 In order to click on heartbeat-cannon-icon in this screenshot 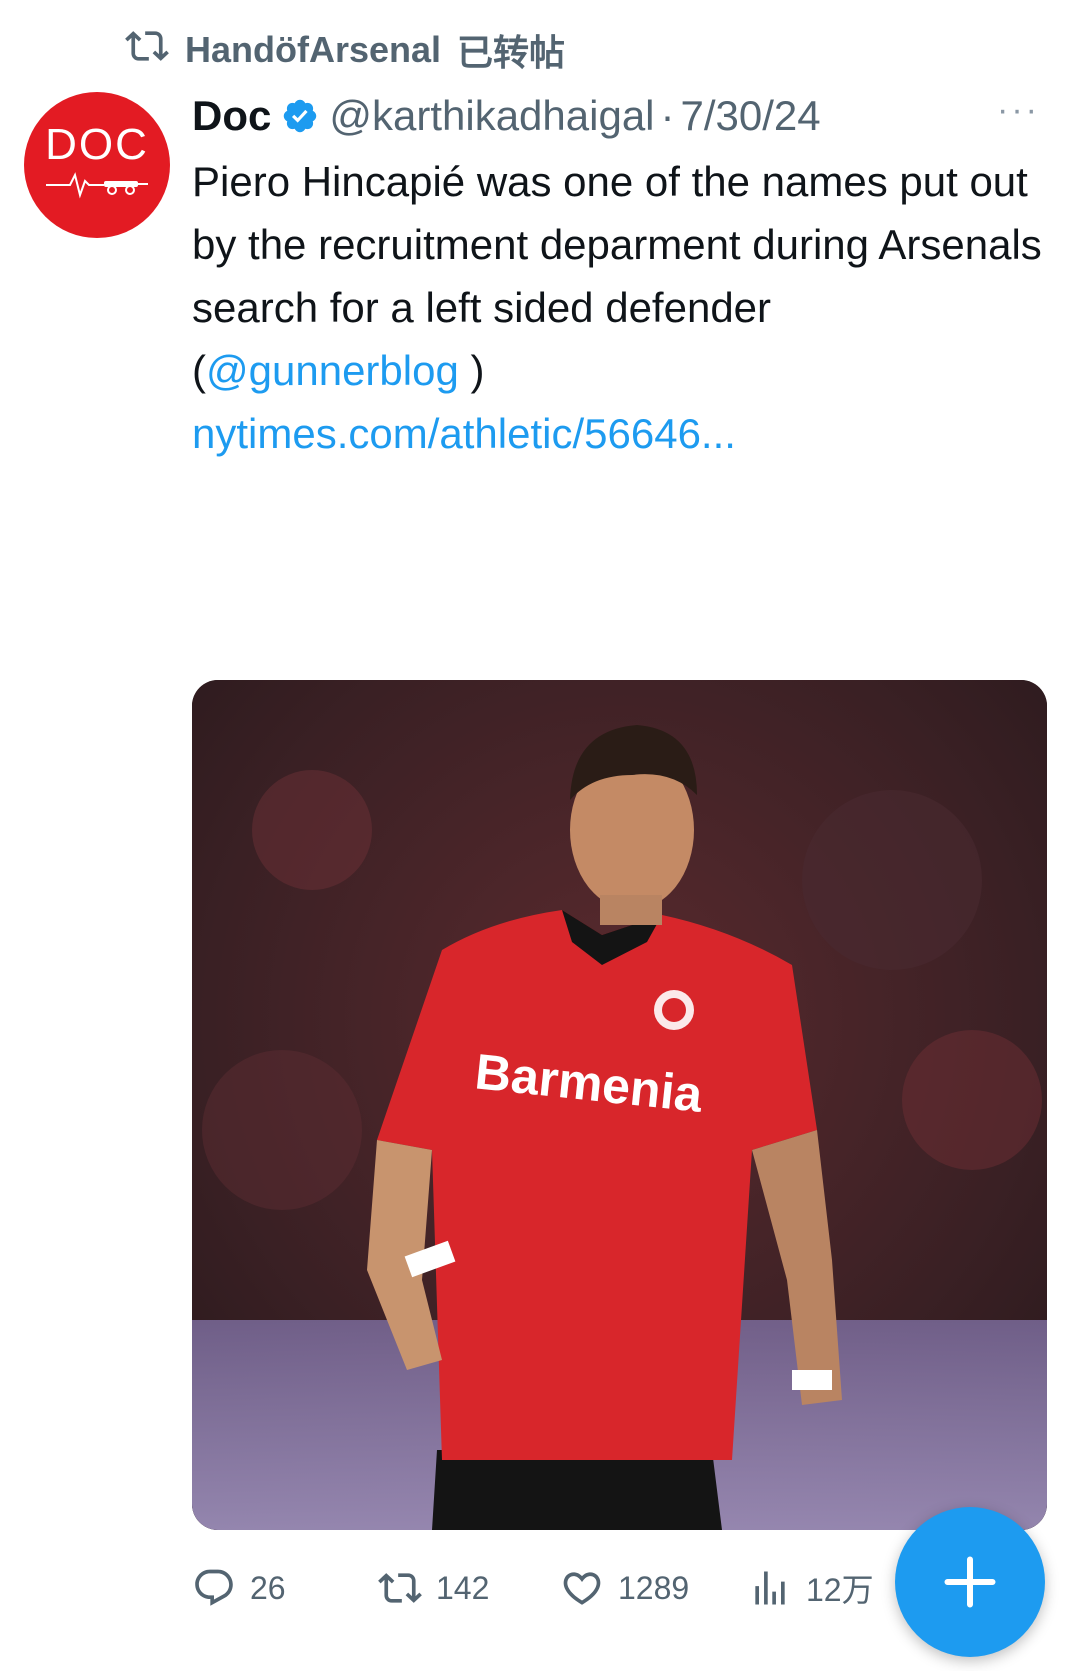, I will do `click(97, 185)`.